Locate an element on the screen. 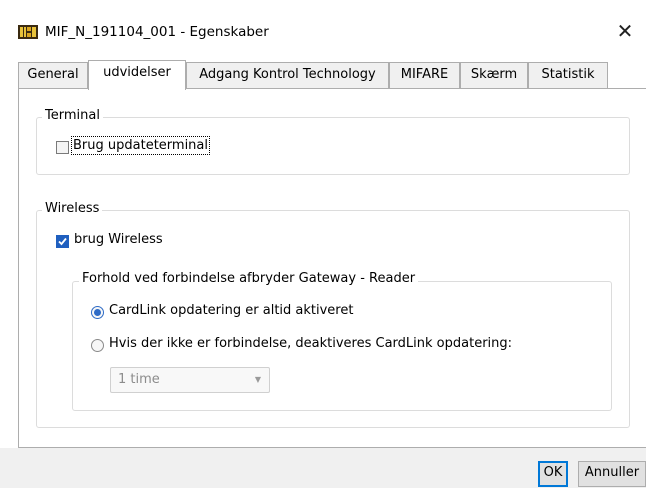  cancel-button: Annuller is located at coordinates (612, 474).